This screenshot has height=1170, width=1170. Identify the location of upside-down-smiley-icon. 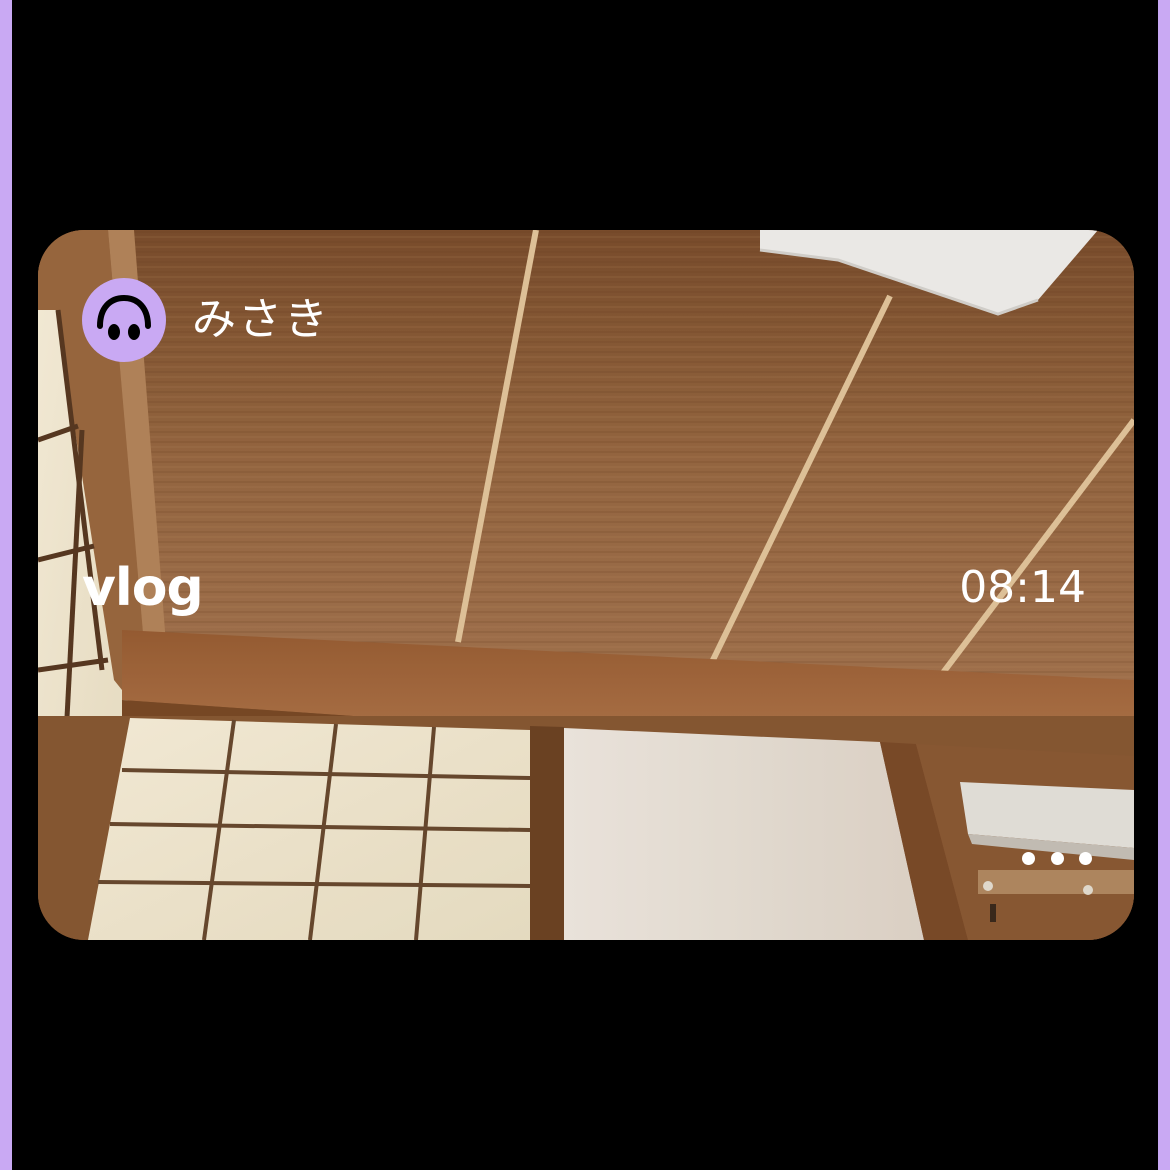
(124, 317).